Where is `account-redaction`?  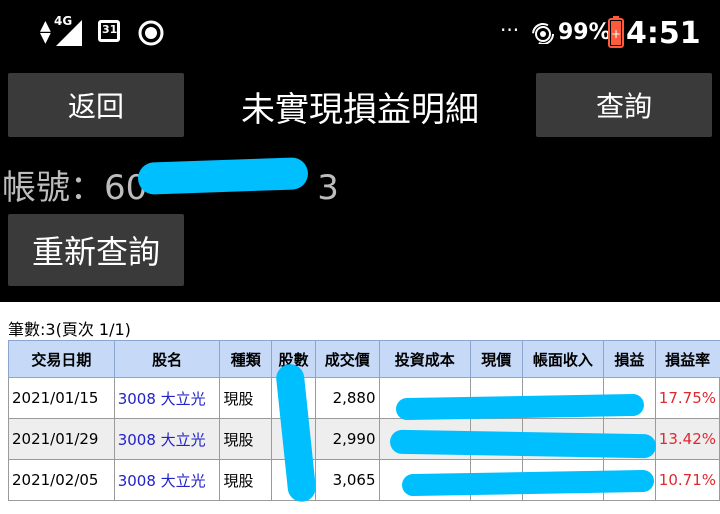 account-redaction is located at coordinates (223, 176).